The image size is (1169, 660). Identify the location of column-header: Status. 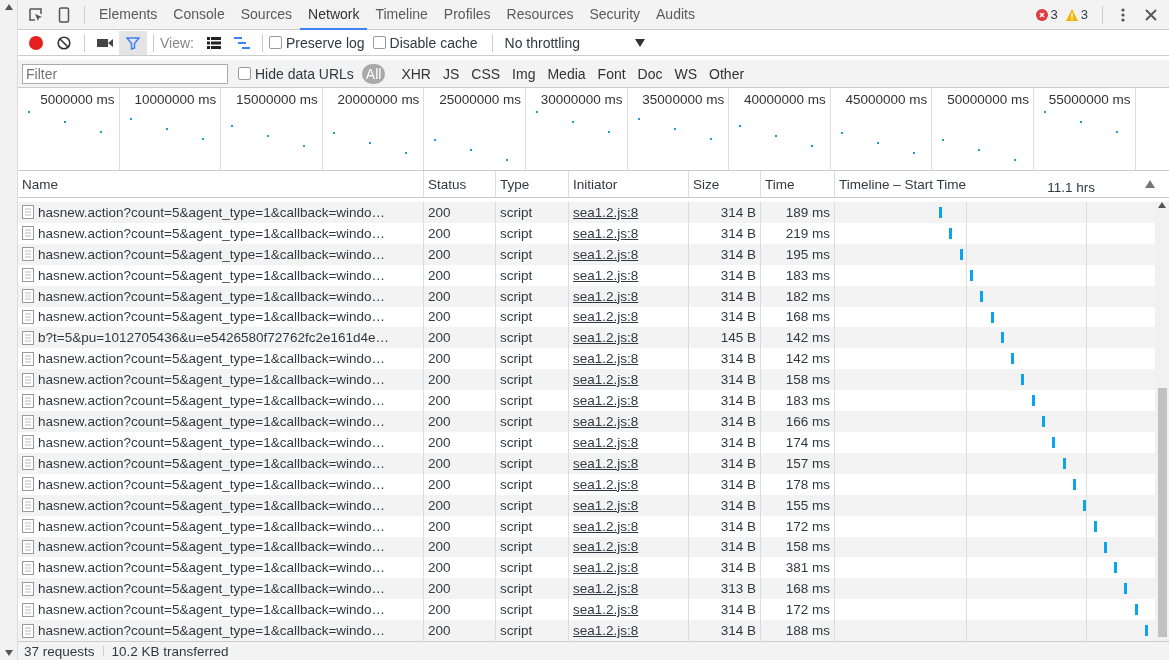
(460, 184).